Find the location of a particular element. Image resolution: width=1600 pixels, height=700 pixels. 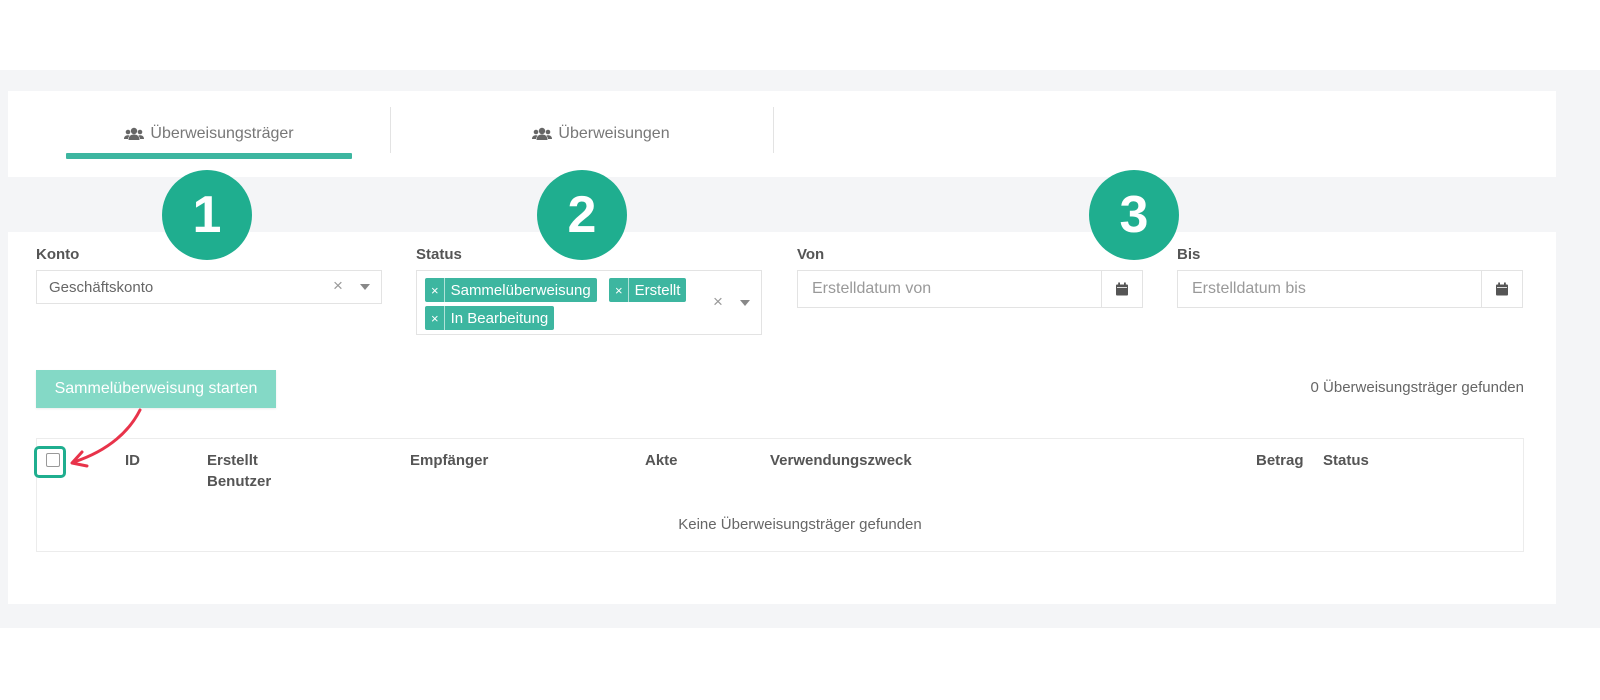

tab-ueberweisungstraeger: Überweisungsträger is located at coordinates (209, 134).